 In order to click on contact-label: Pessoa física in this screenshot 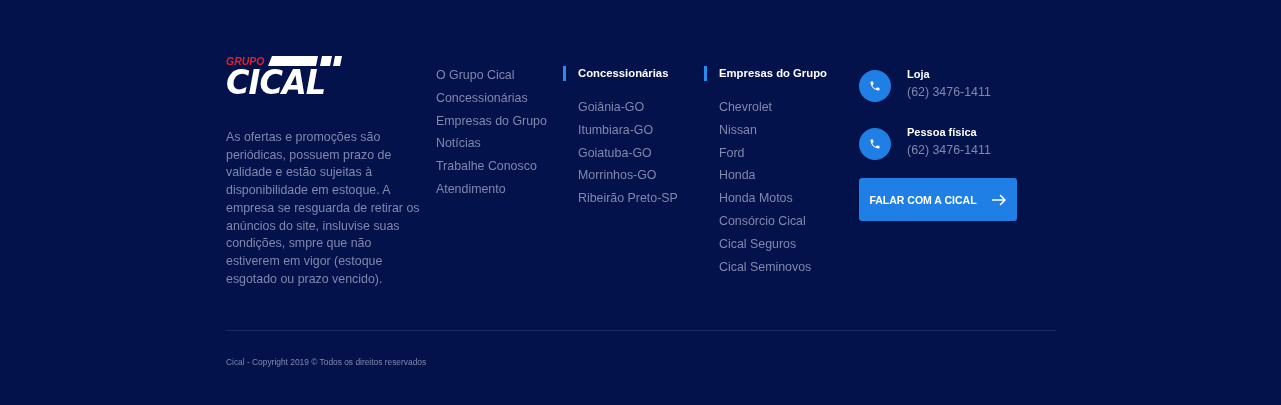, I will do `click(942, 132)`.